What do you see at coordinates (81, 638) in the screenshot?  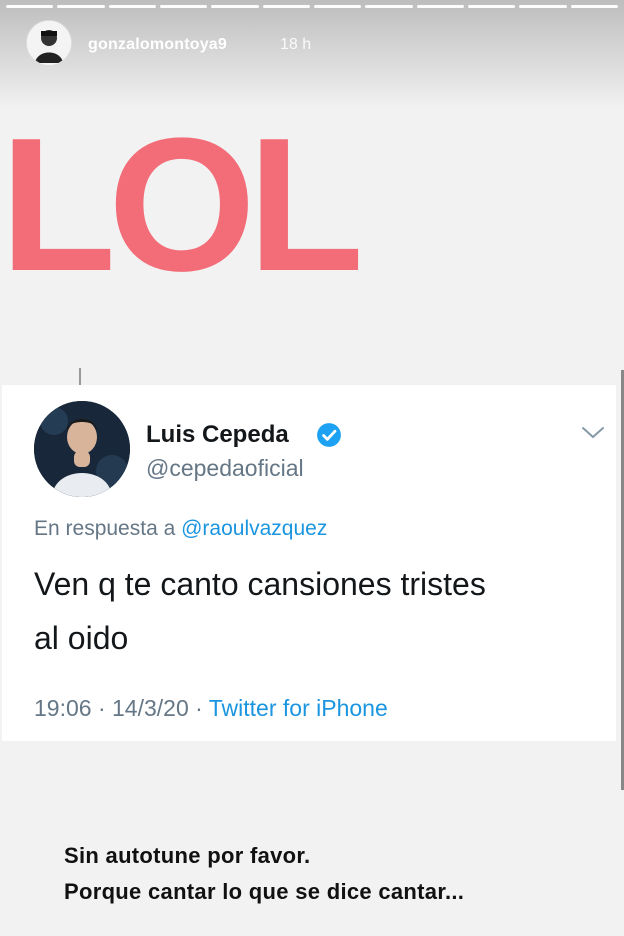 I see `tweet-text-line: al oido` at bounding box center [81, 638].